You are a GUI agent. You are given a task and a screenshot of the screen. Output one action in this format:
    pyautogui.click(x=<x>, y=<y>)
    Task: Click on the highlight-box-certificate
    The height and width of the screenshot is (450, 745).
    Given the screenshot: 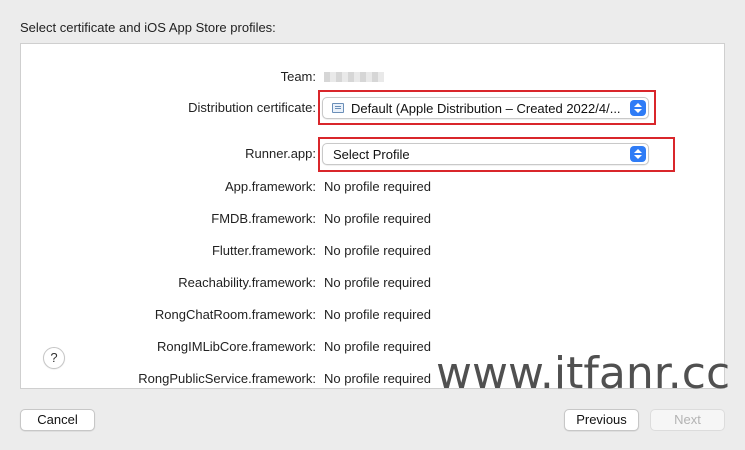 What is the action you would take?
    pyautogui.click(x=487, y=107)
    